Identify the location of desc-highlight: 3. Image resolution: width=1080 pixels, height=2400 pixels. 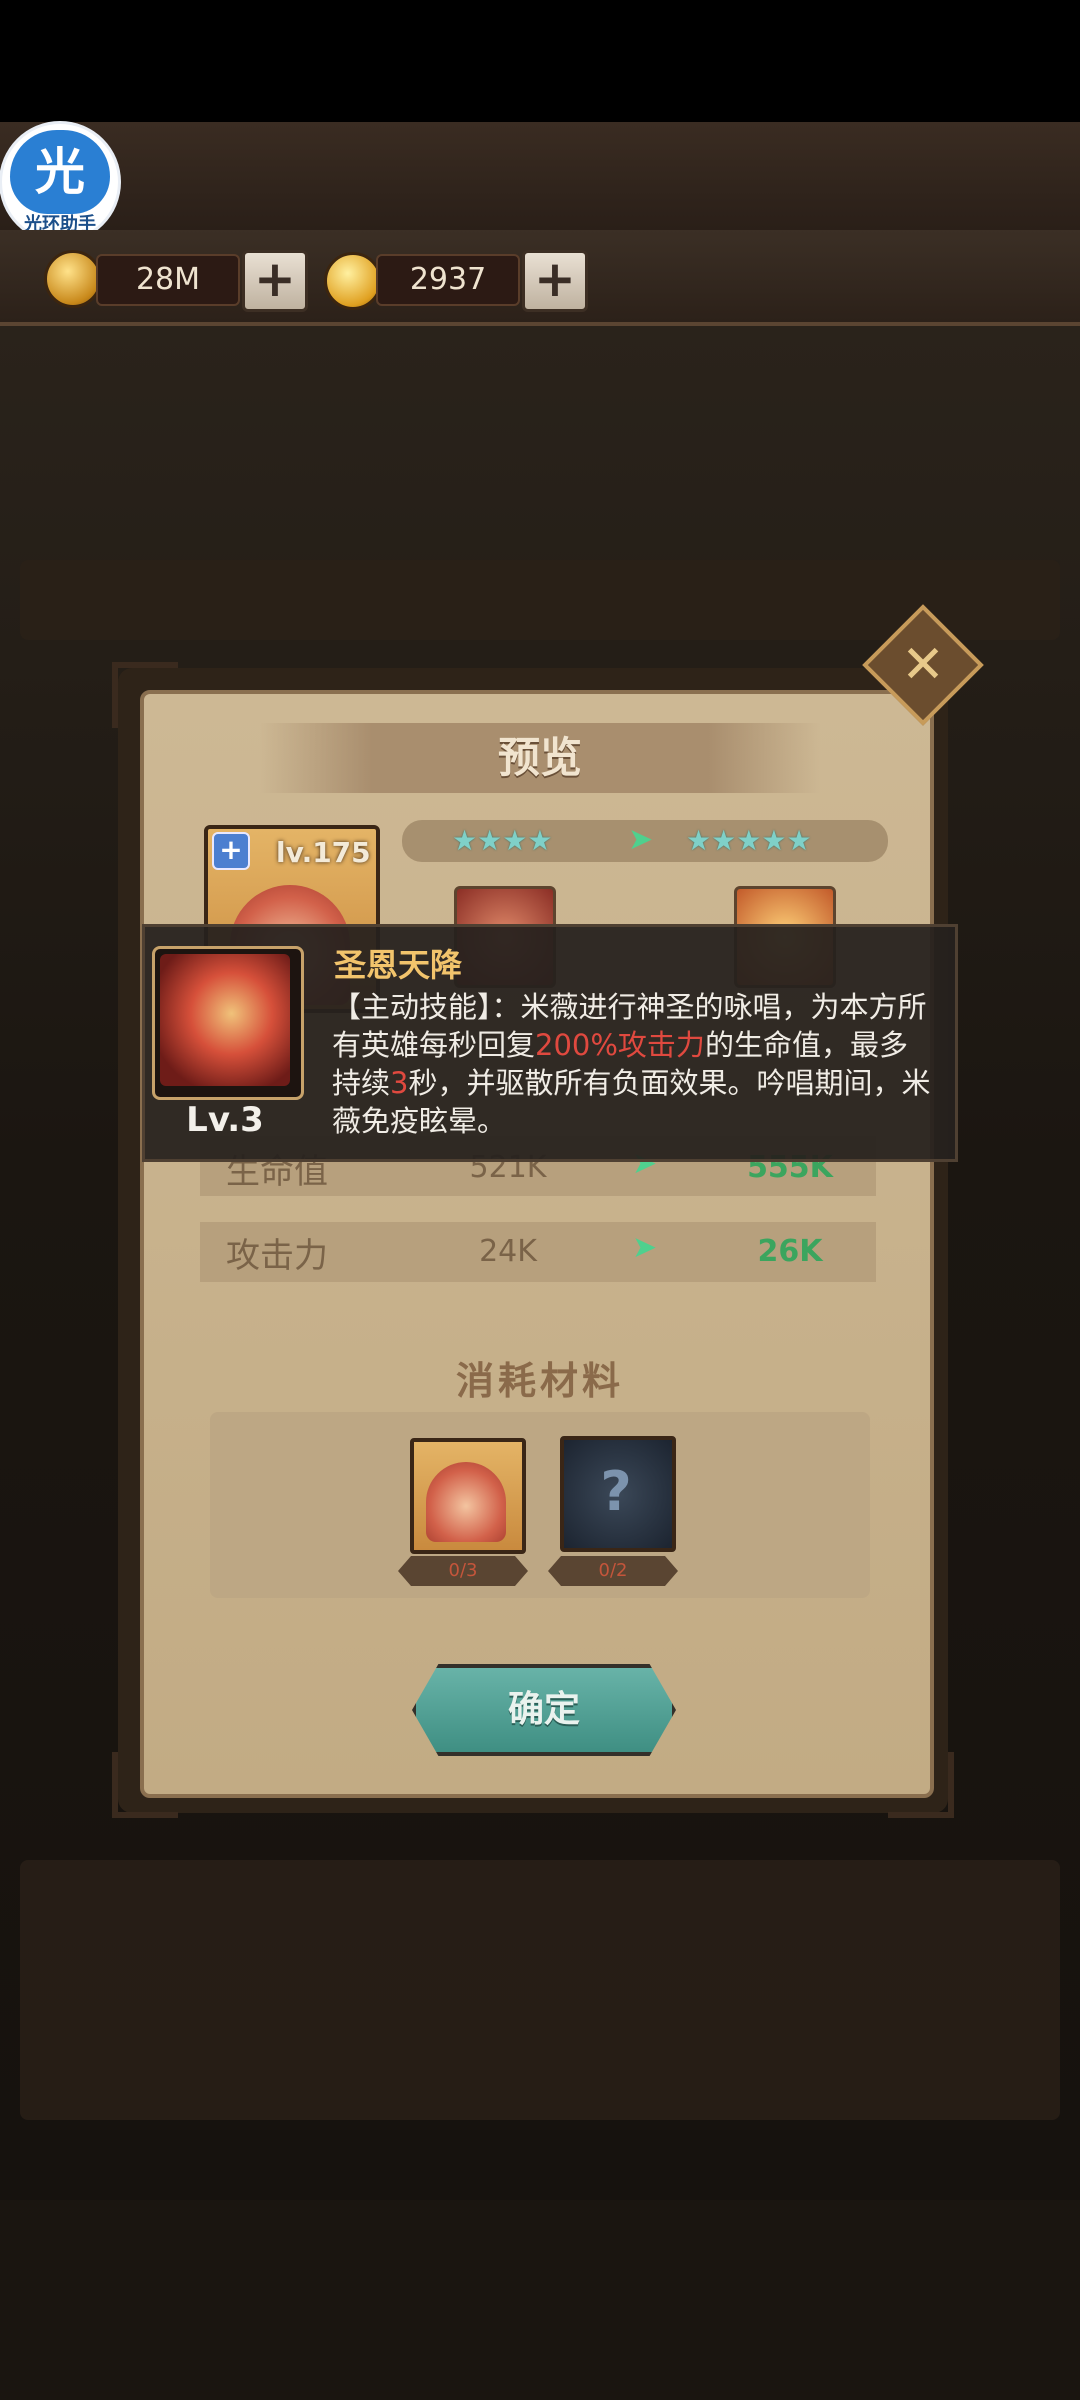
(399, 1083).